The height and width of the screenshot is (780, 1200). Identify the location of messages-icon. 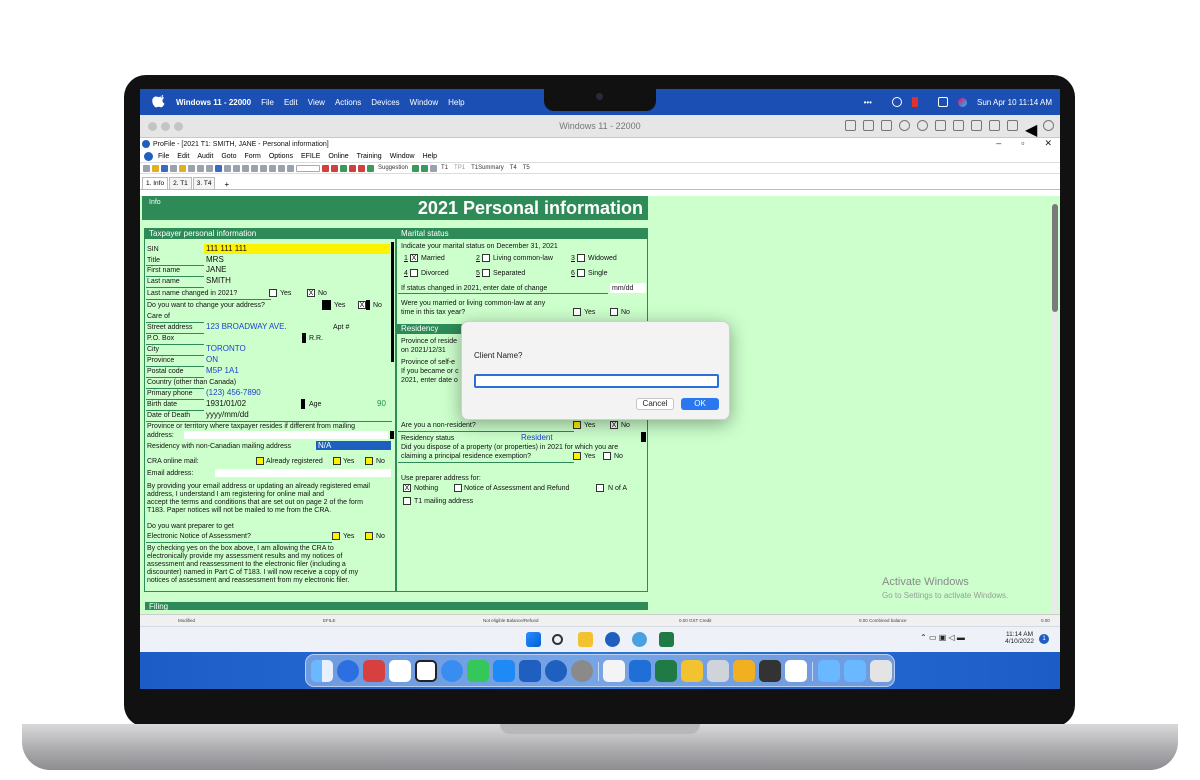
(478, 671).